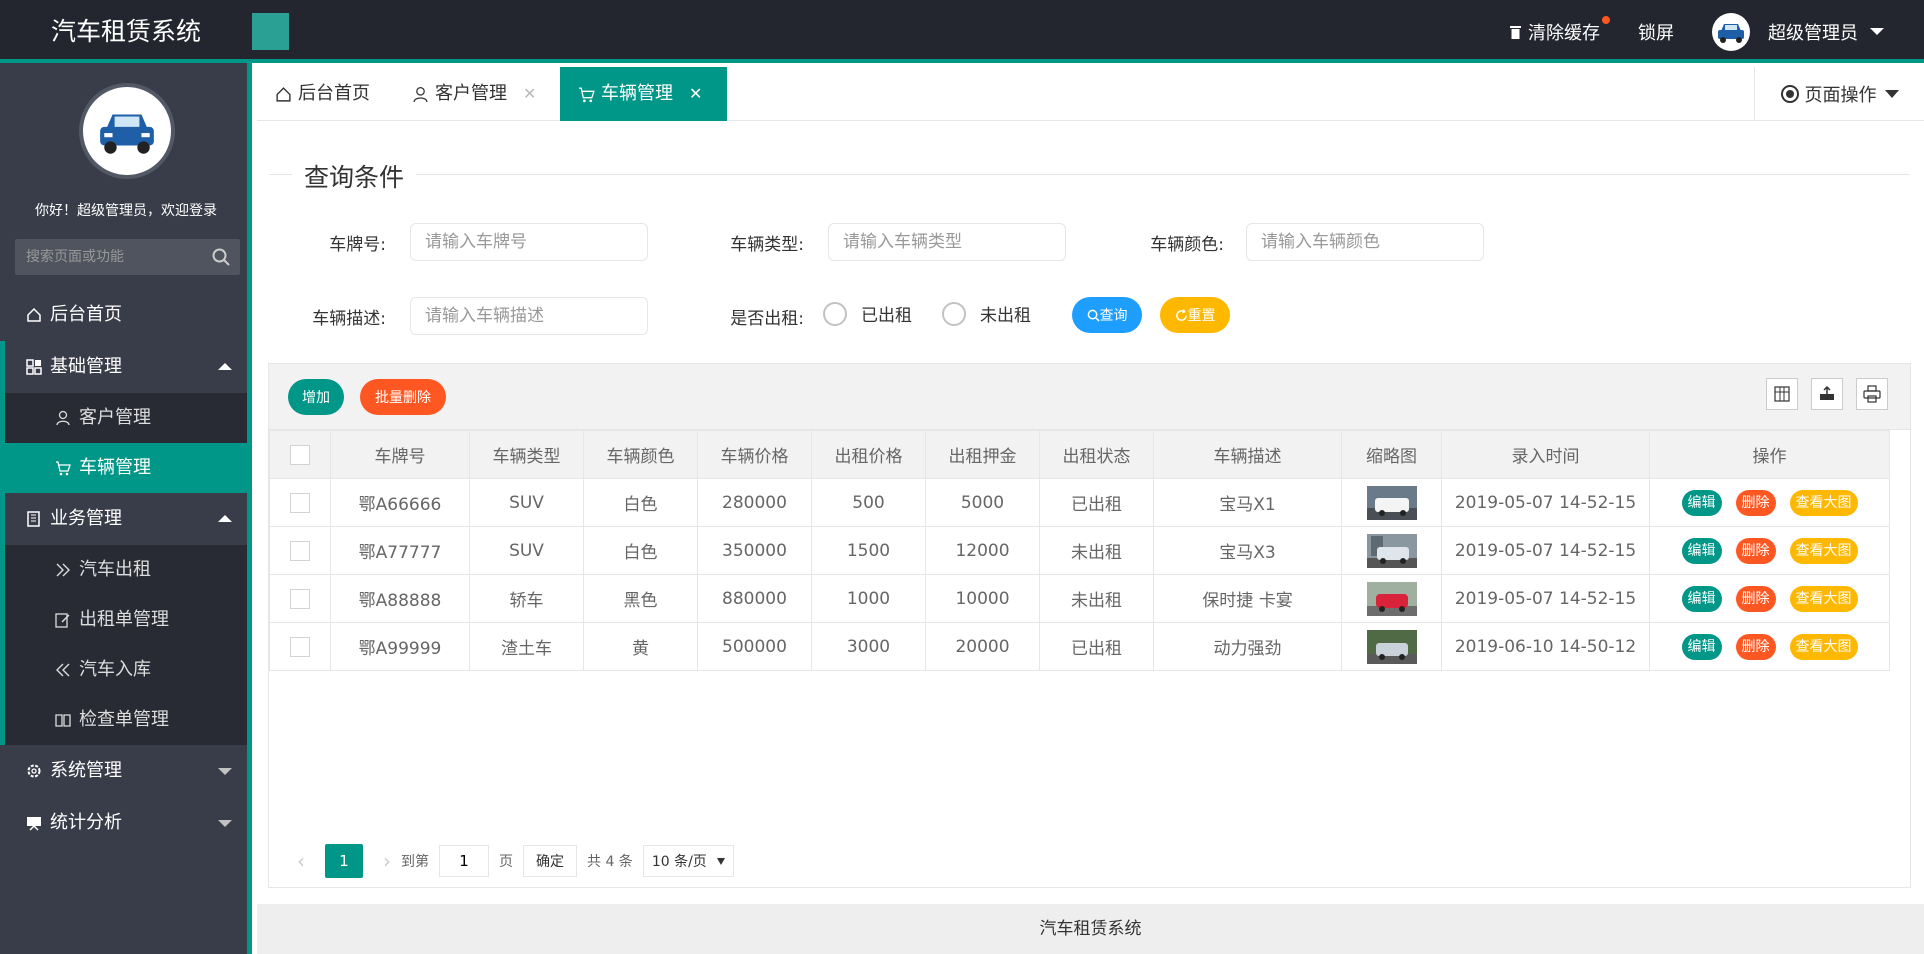 The height and width of the screenshot is (954, 1924). Describe the element at coordinates (123, 367) in the screenshot. I see `sidebar-item-basic: 基础管理` at that location.